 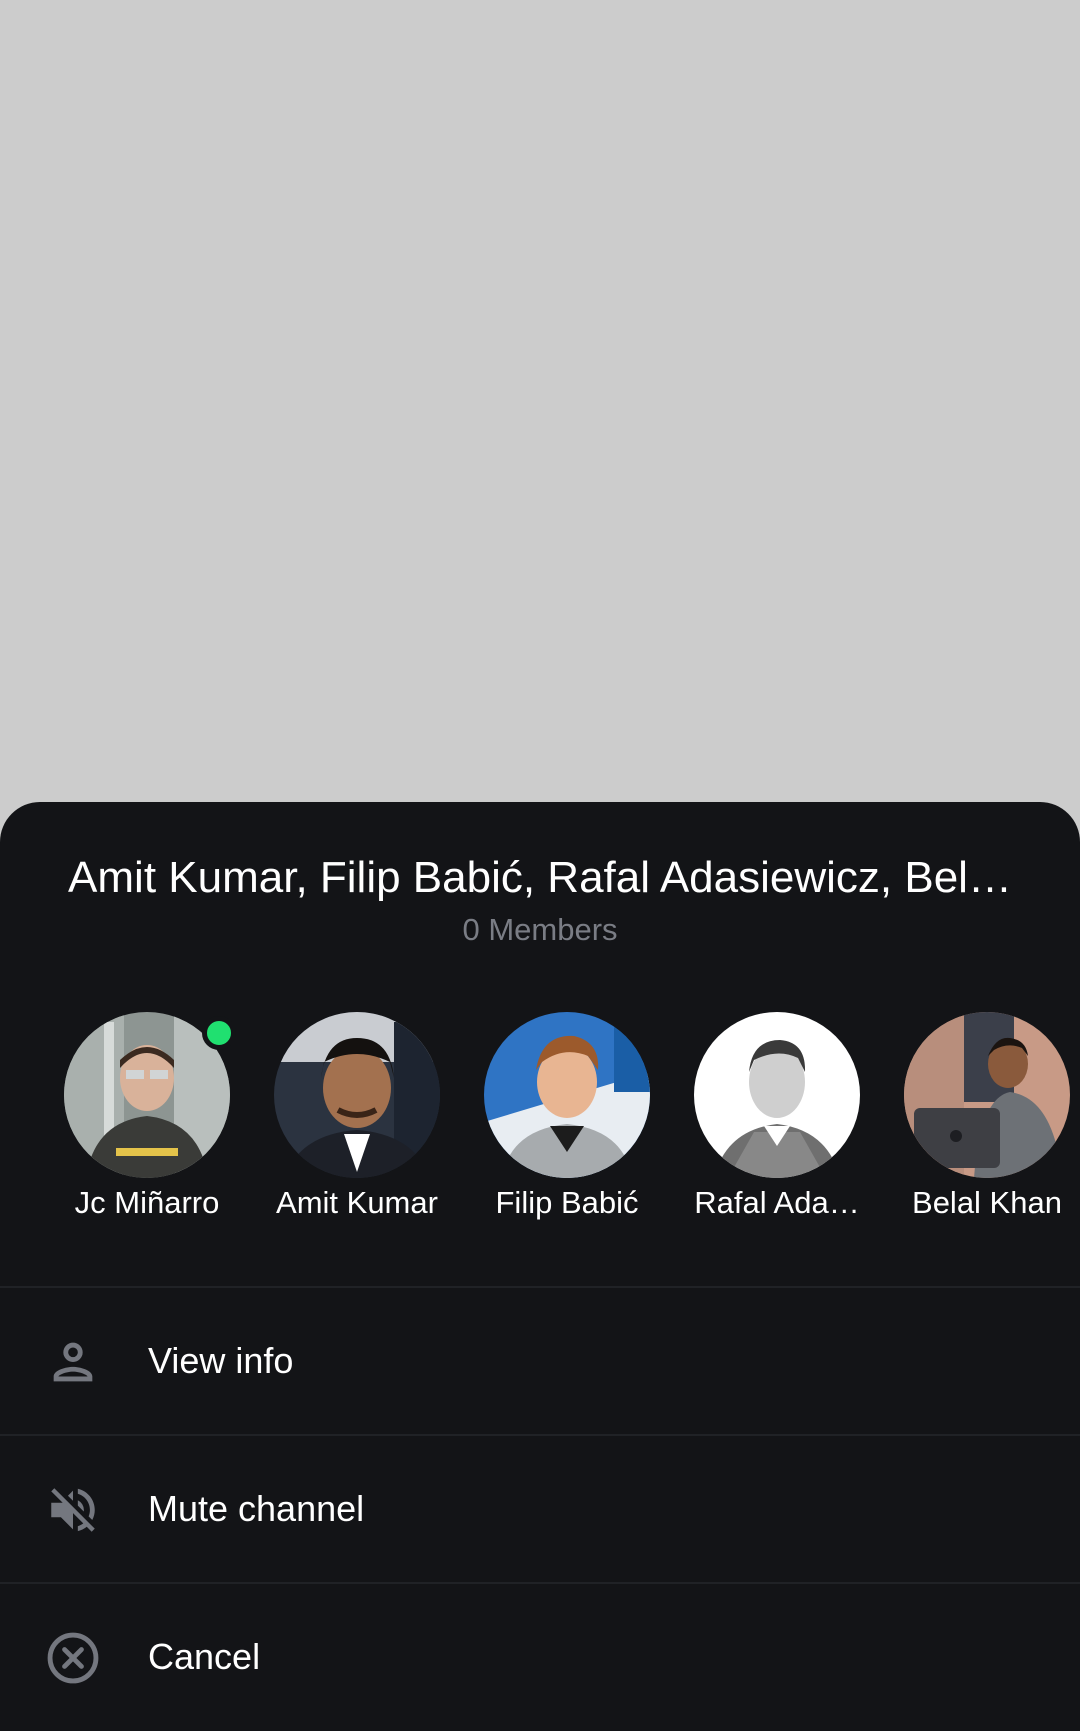 What do you see at coordinates (73, 1510) in the screenshot?
I see `volume-off-icon` at bounding box center [73, 1510].